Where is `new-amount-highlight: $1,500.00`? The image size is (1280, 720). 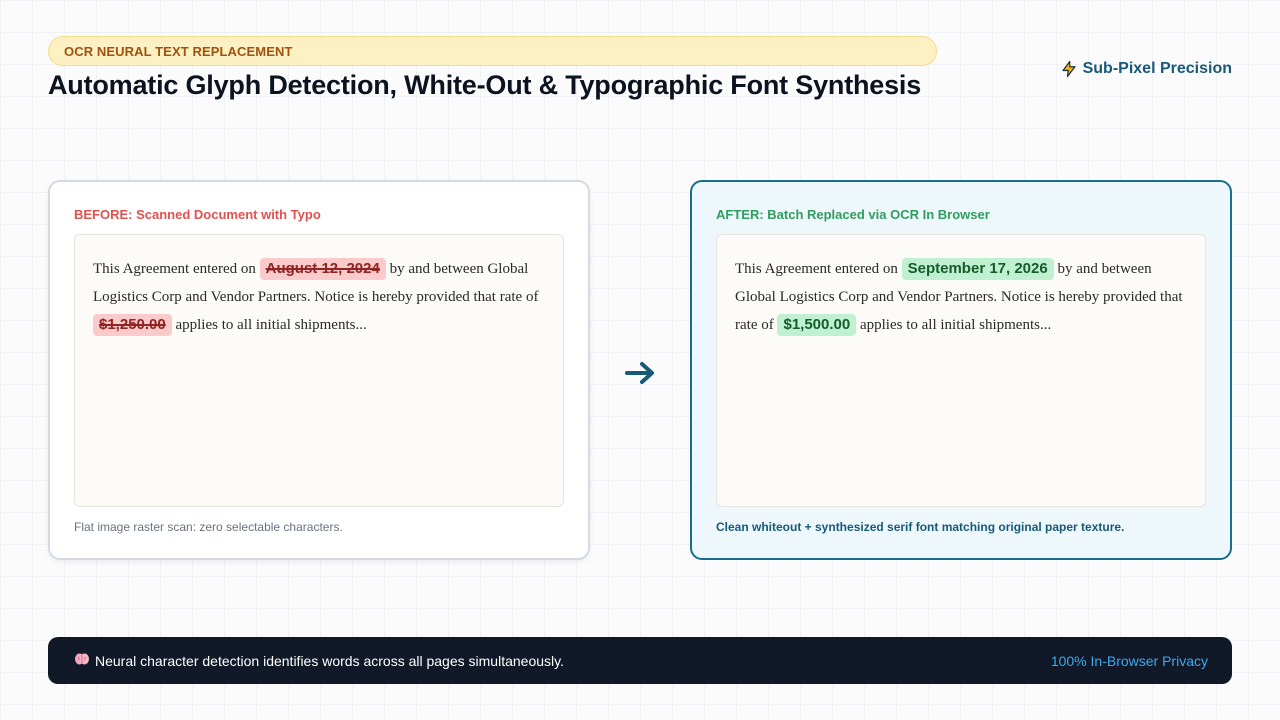
new-amount-highlight: $1,500.00 is located at coordinates (817, 325).